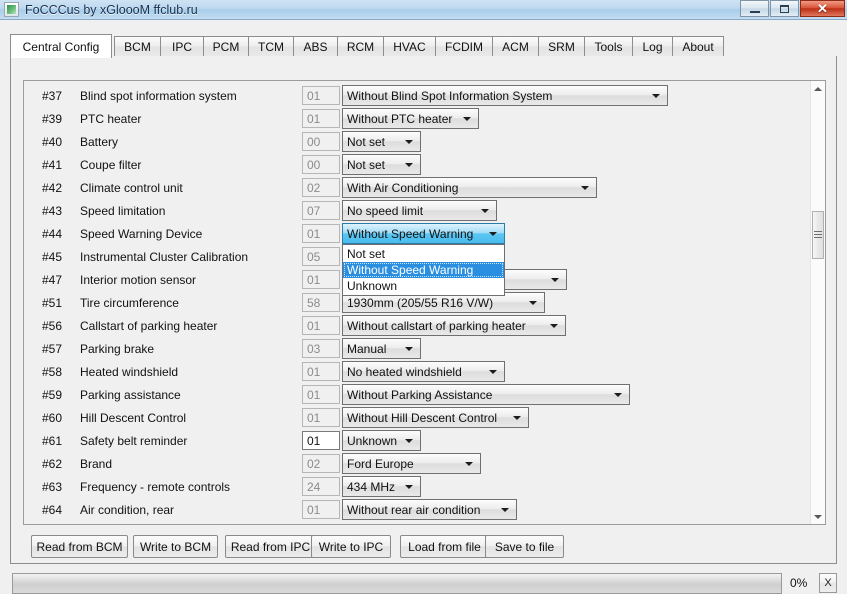 This screenshot has height=594, width=847. What do you see at coordinates (315, 46) in the screenshot?
I see `tab-abs: ABS` at bounding box center [315, 46].